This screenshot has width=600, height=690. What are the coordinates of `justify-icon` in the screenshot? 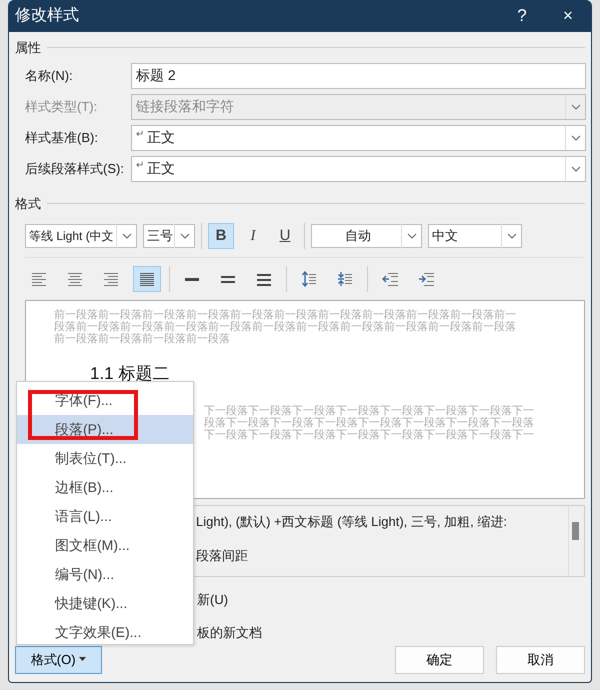 It's located at (147, 279).